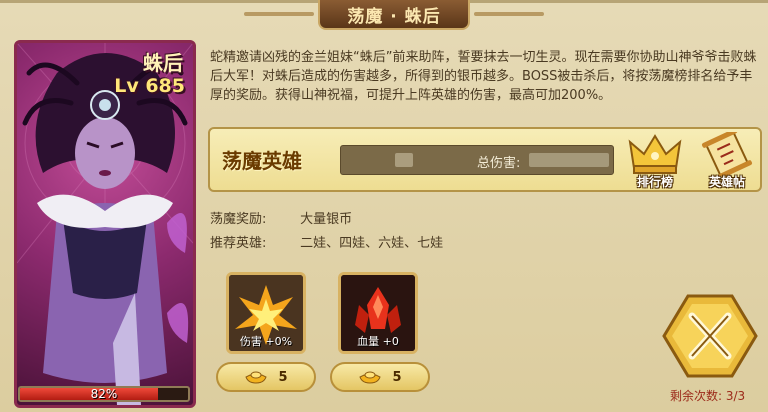  What do you see at coordinates (238, 243) in the screenshot?
I see `recommend-label: 推荐英雄:` at bounding box center [238, 243].